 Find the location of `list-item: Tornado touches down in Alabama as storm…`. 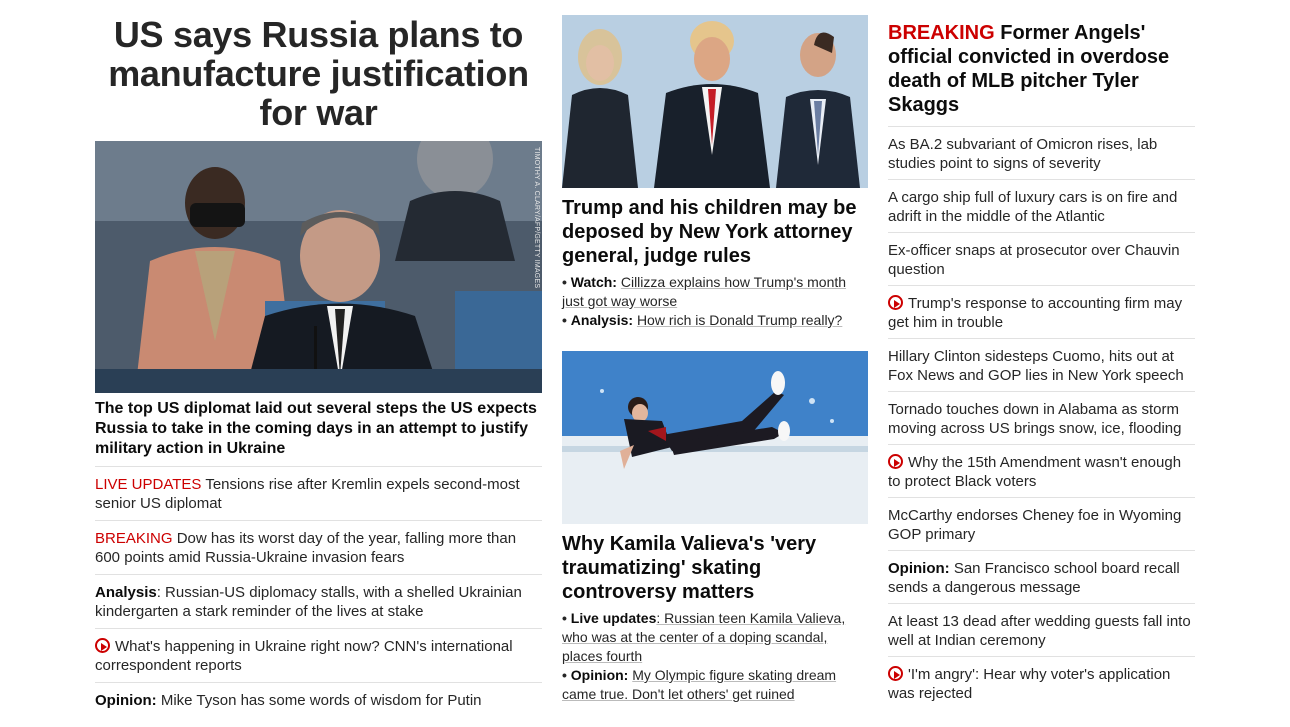

list-item: Tornado touches down in Alabama as storm… is located at coordinates (1041, 418).